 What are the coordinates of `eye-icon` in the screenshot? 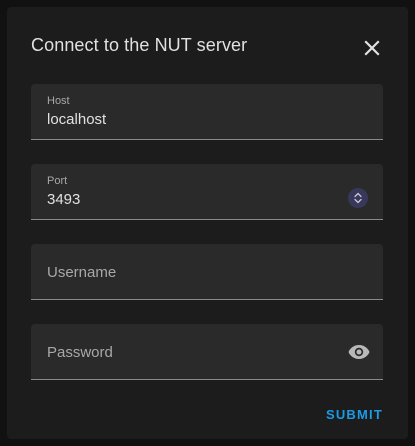 It's located at (359, 352).